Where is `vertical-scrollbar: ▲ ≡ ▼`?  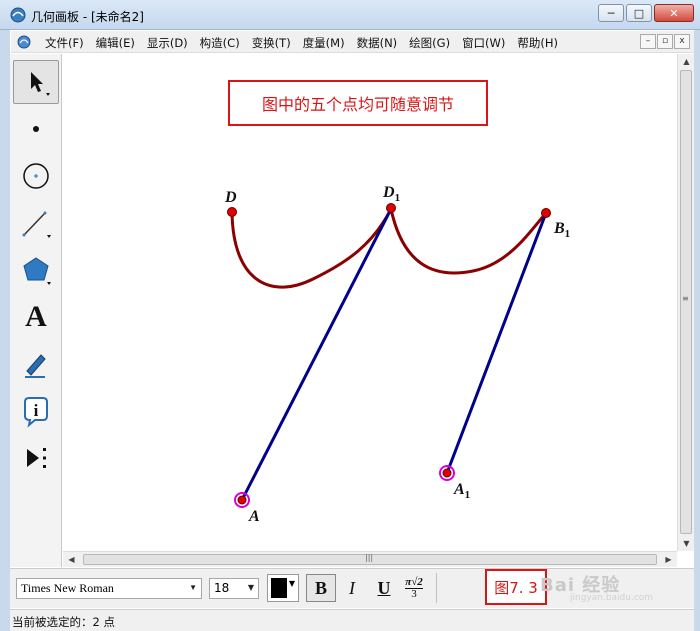 vertical-scrollbar: ▲ ≡ ▼ is located at coordinates (685, 302).